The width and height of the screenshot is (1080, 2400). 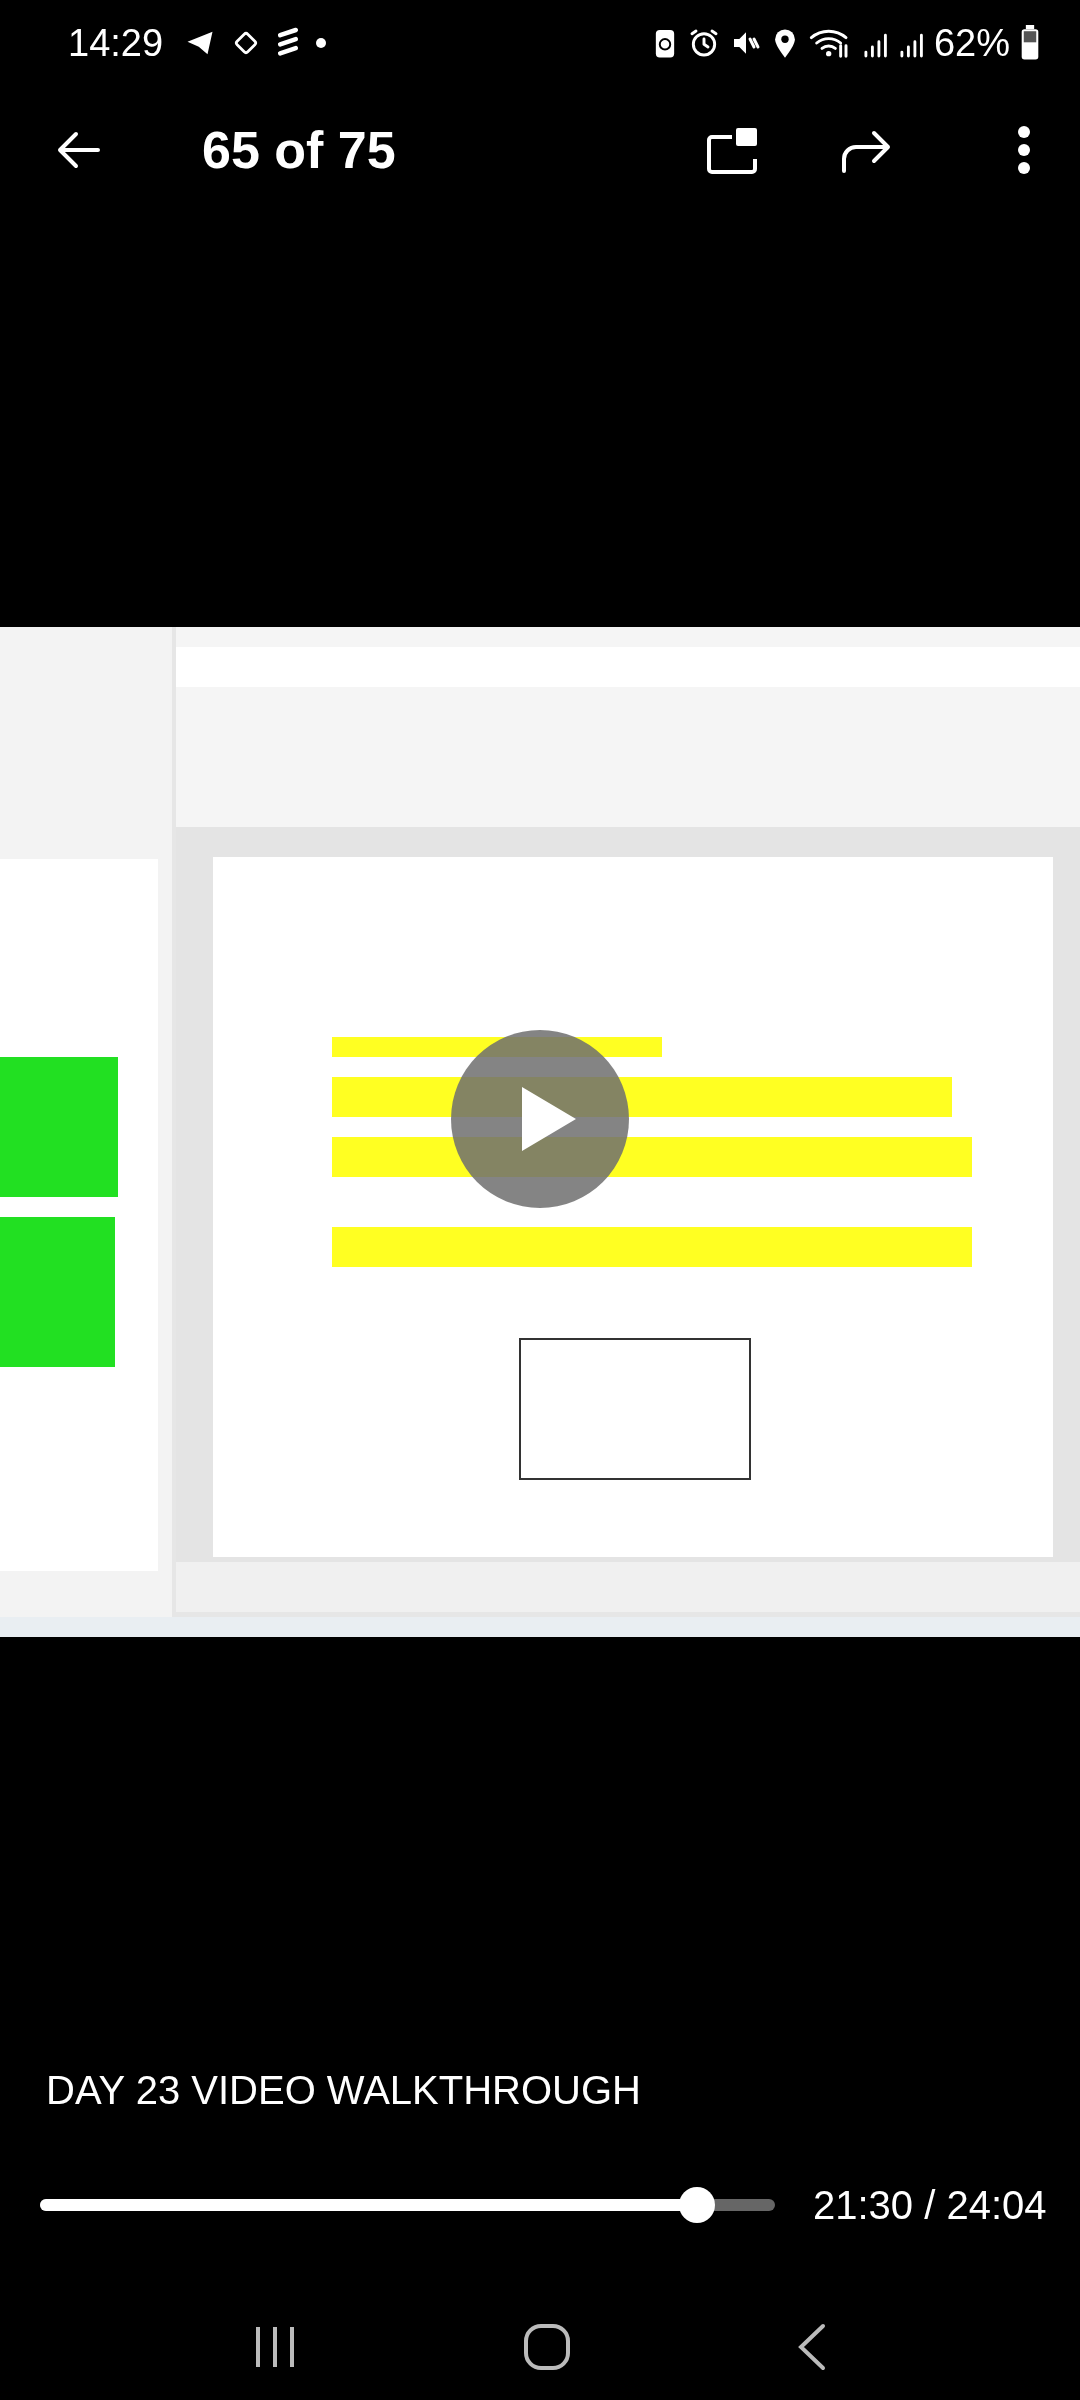 I want to click on recent-apps-button, so click(x=275, y=2347).